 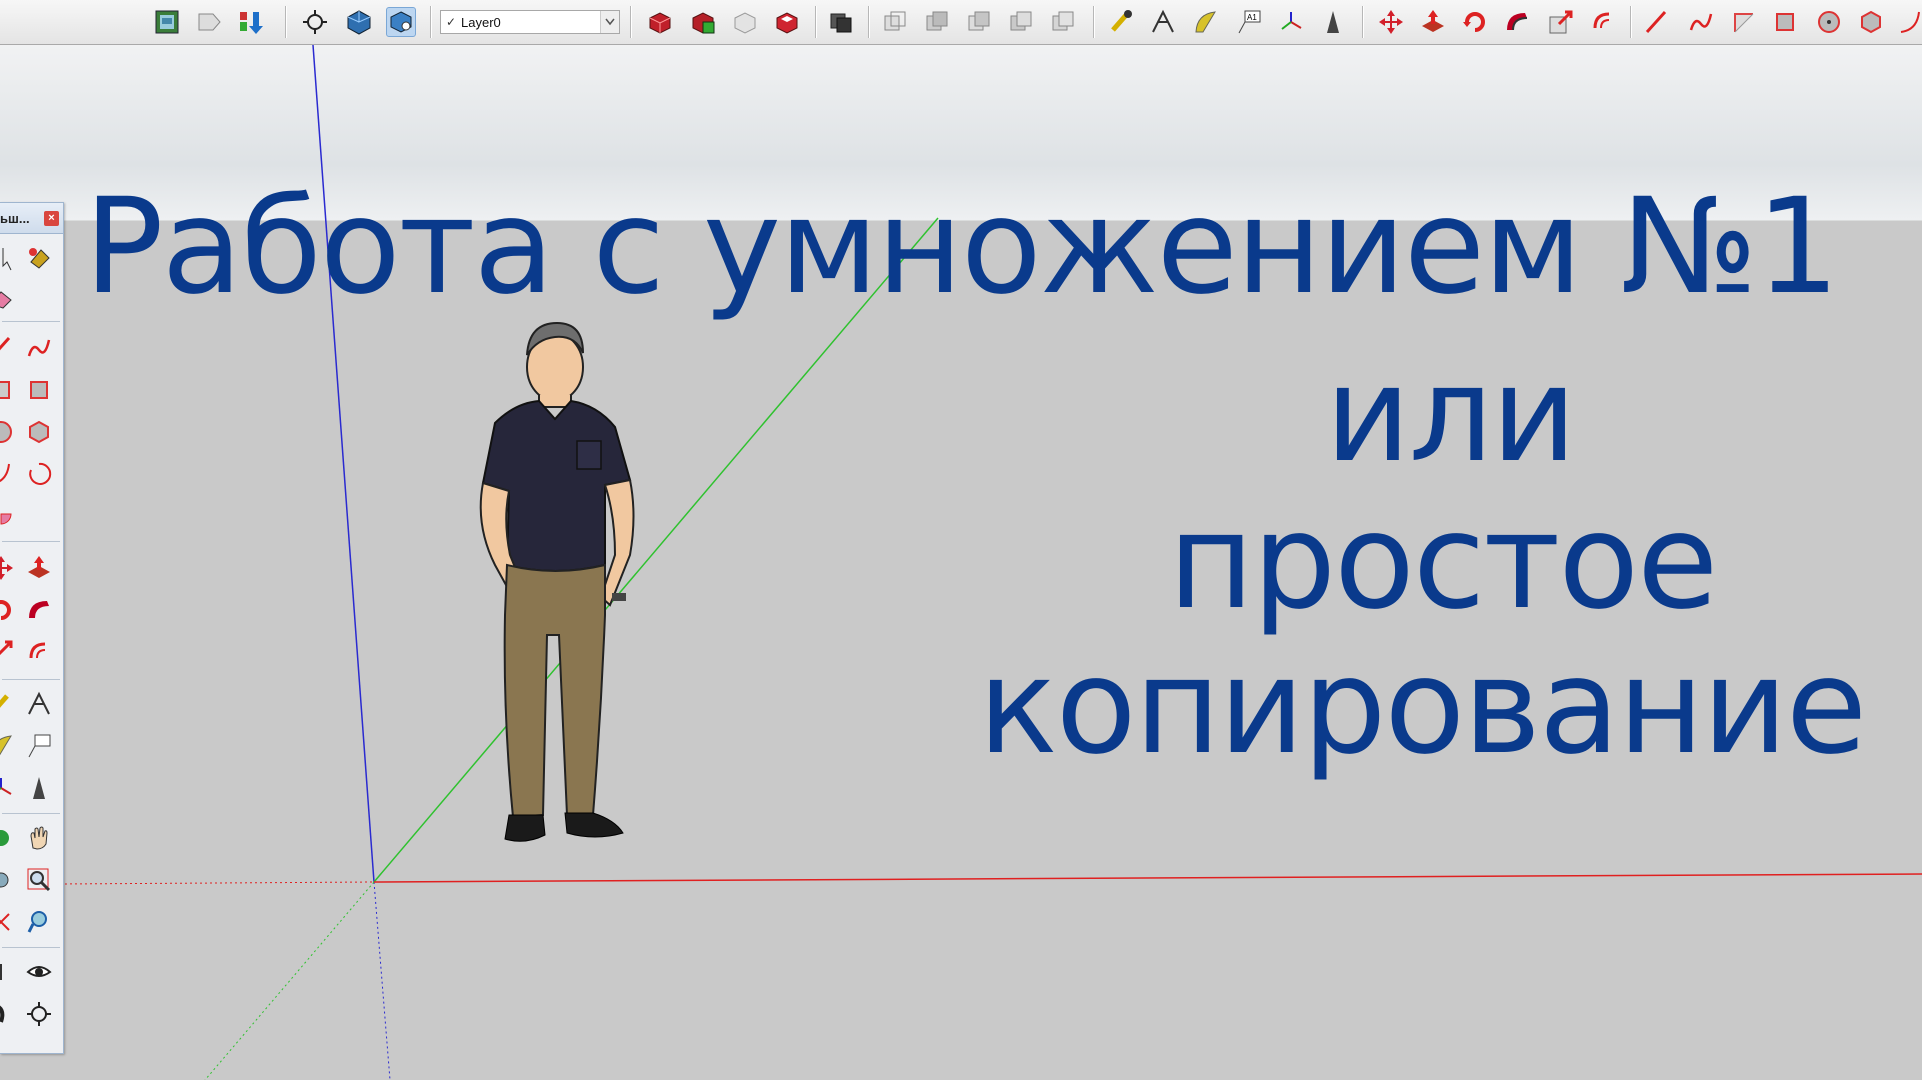 What do you see at coordinates (8, 972) in the screenshot?
I see `position-camera-icon` at bounding box center [8, 972].